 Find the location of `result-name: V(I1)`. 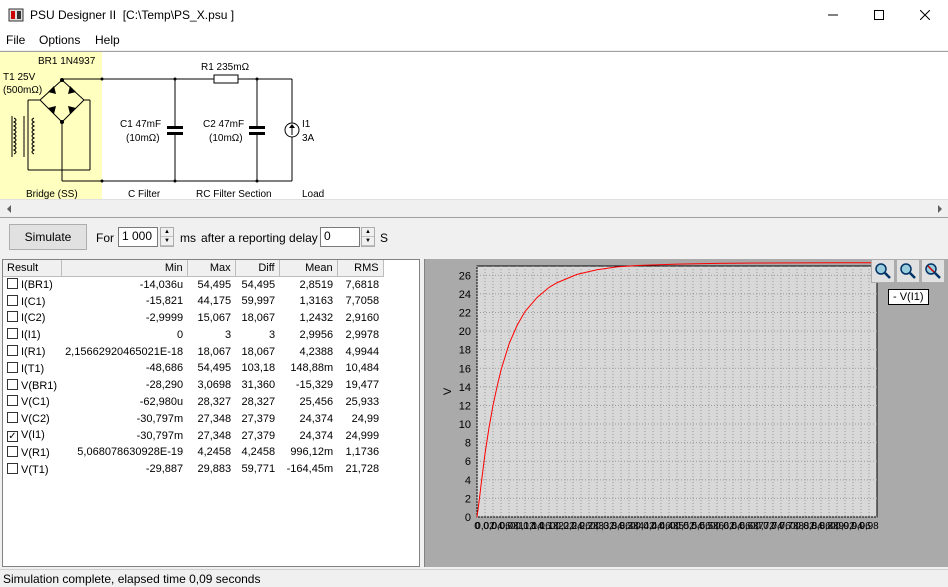

result-name: V(I1) is located at coordinates (33, 435).